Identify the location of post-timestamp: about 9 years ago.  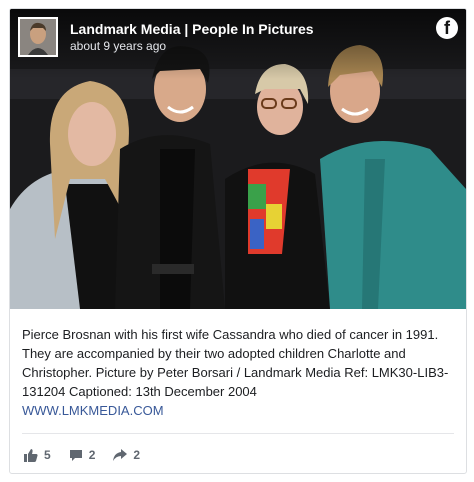
(192, 46).